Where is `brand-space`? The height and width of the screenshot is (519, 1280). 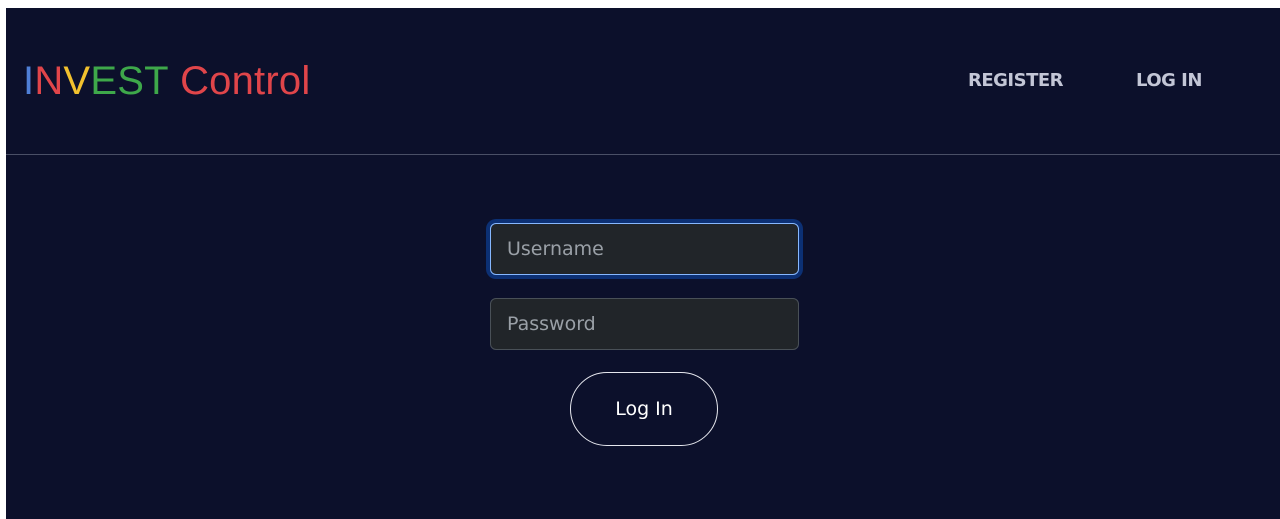 brand-space is located at coordinates (174, 81).